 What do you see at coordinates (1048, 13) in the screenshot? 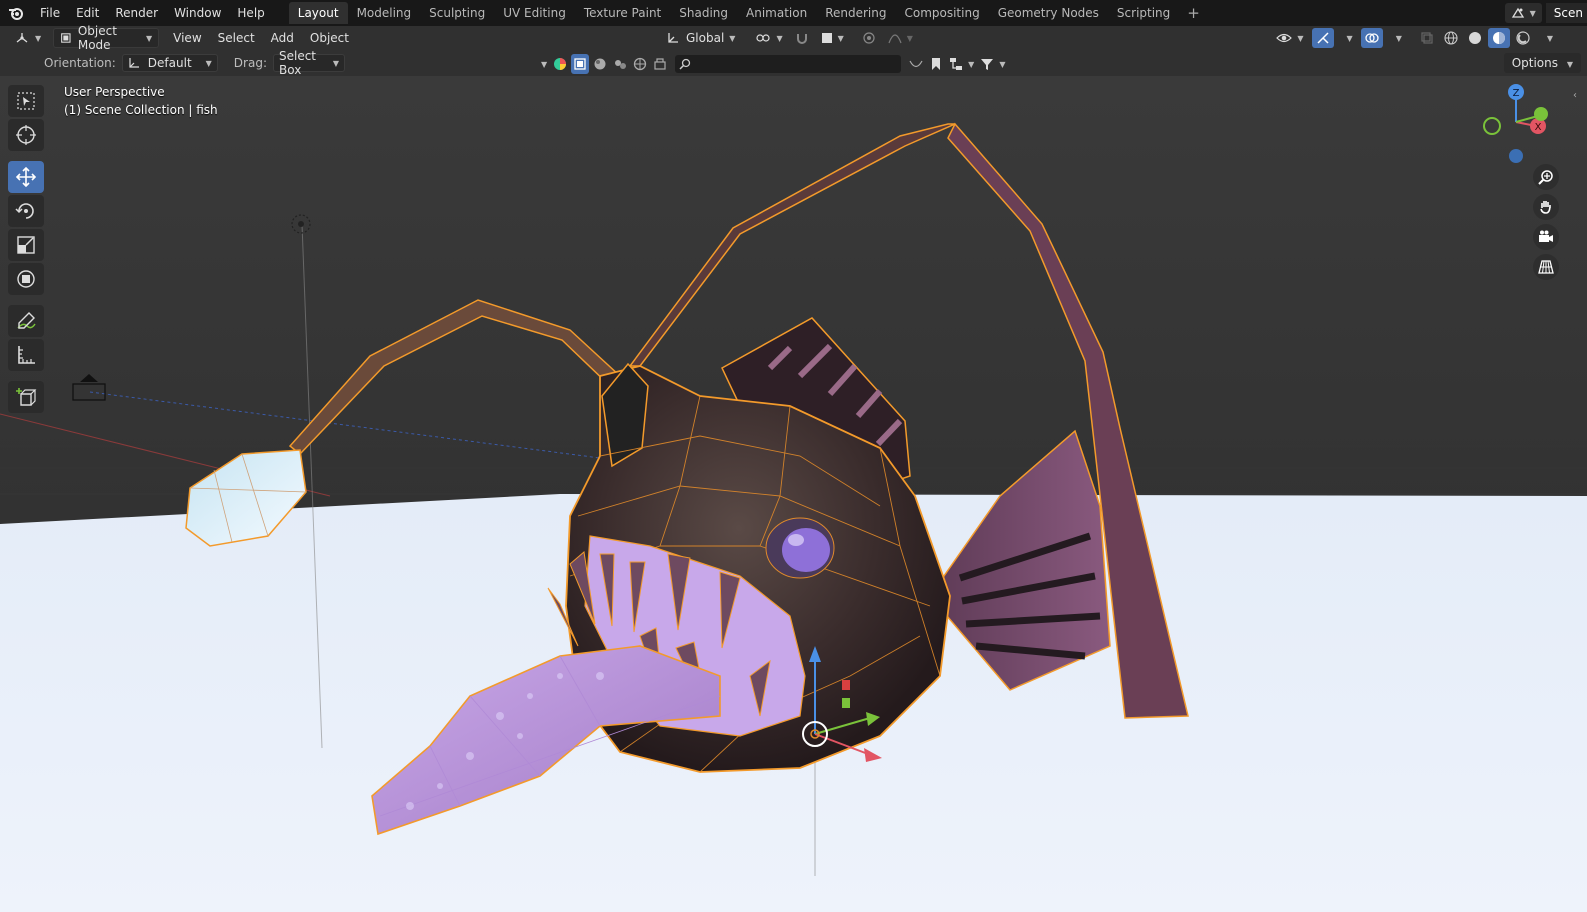
I see `tab-geometry-nodes: Geometry Nodes` at bounding box center [1048, 13].